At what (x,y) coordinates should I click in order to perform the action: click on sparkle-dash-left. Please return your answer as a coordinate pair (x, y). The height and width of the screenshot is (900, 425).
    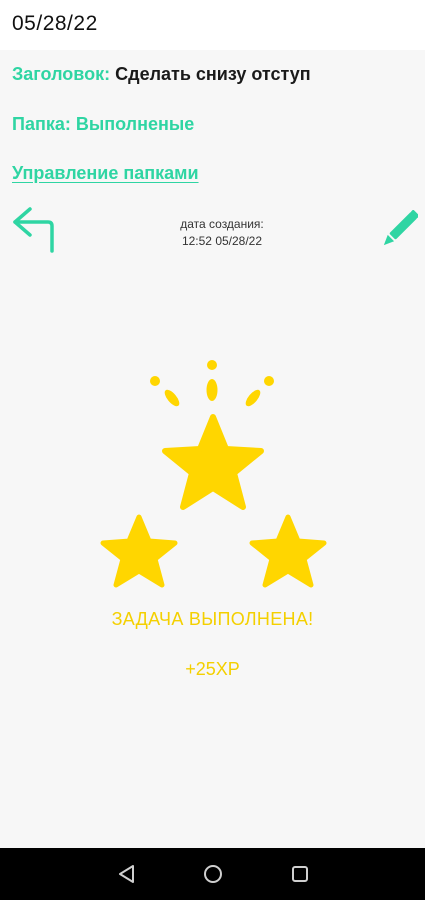
    Looking at the image, I should click on (172, 398).